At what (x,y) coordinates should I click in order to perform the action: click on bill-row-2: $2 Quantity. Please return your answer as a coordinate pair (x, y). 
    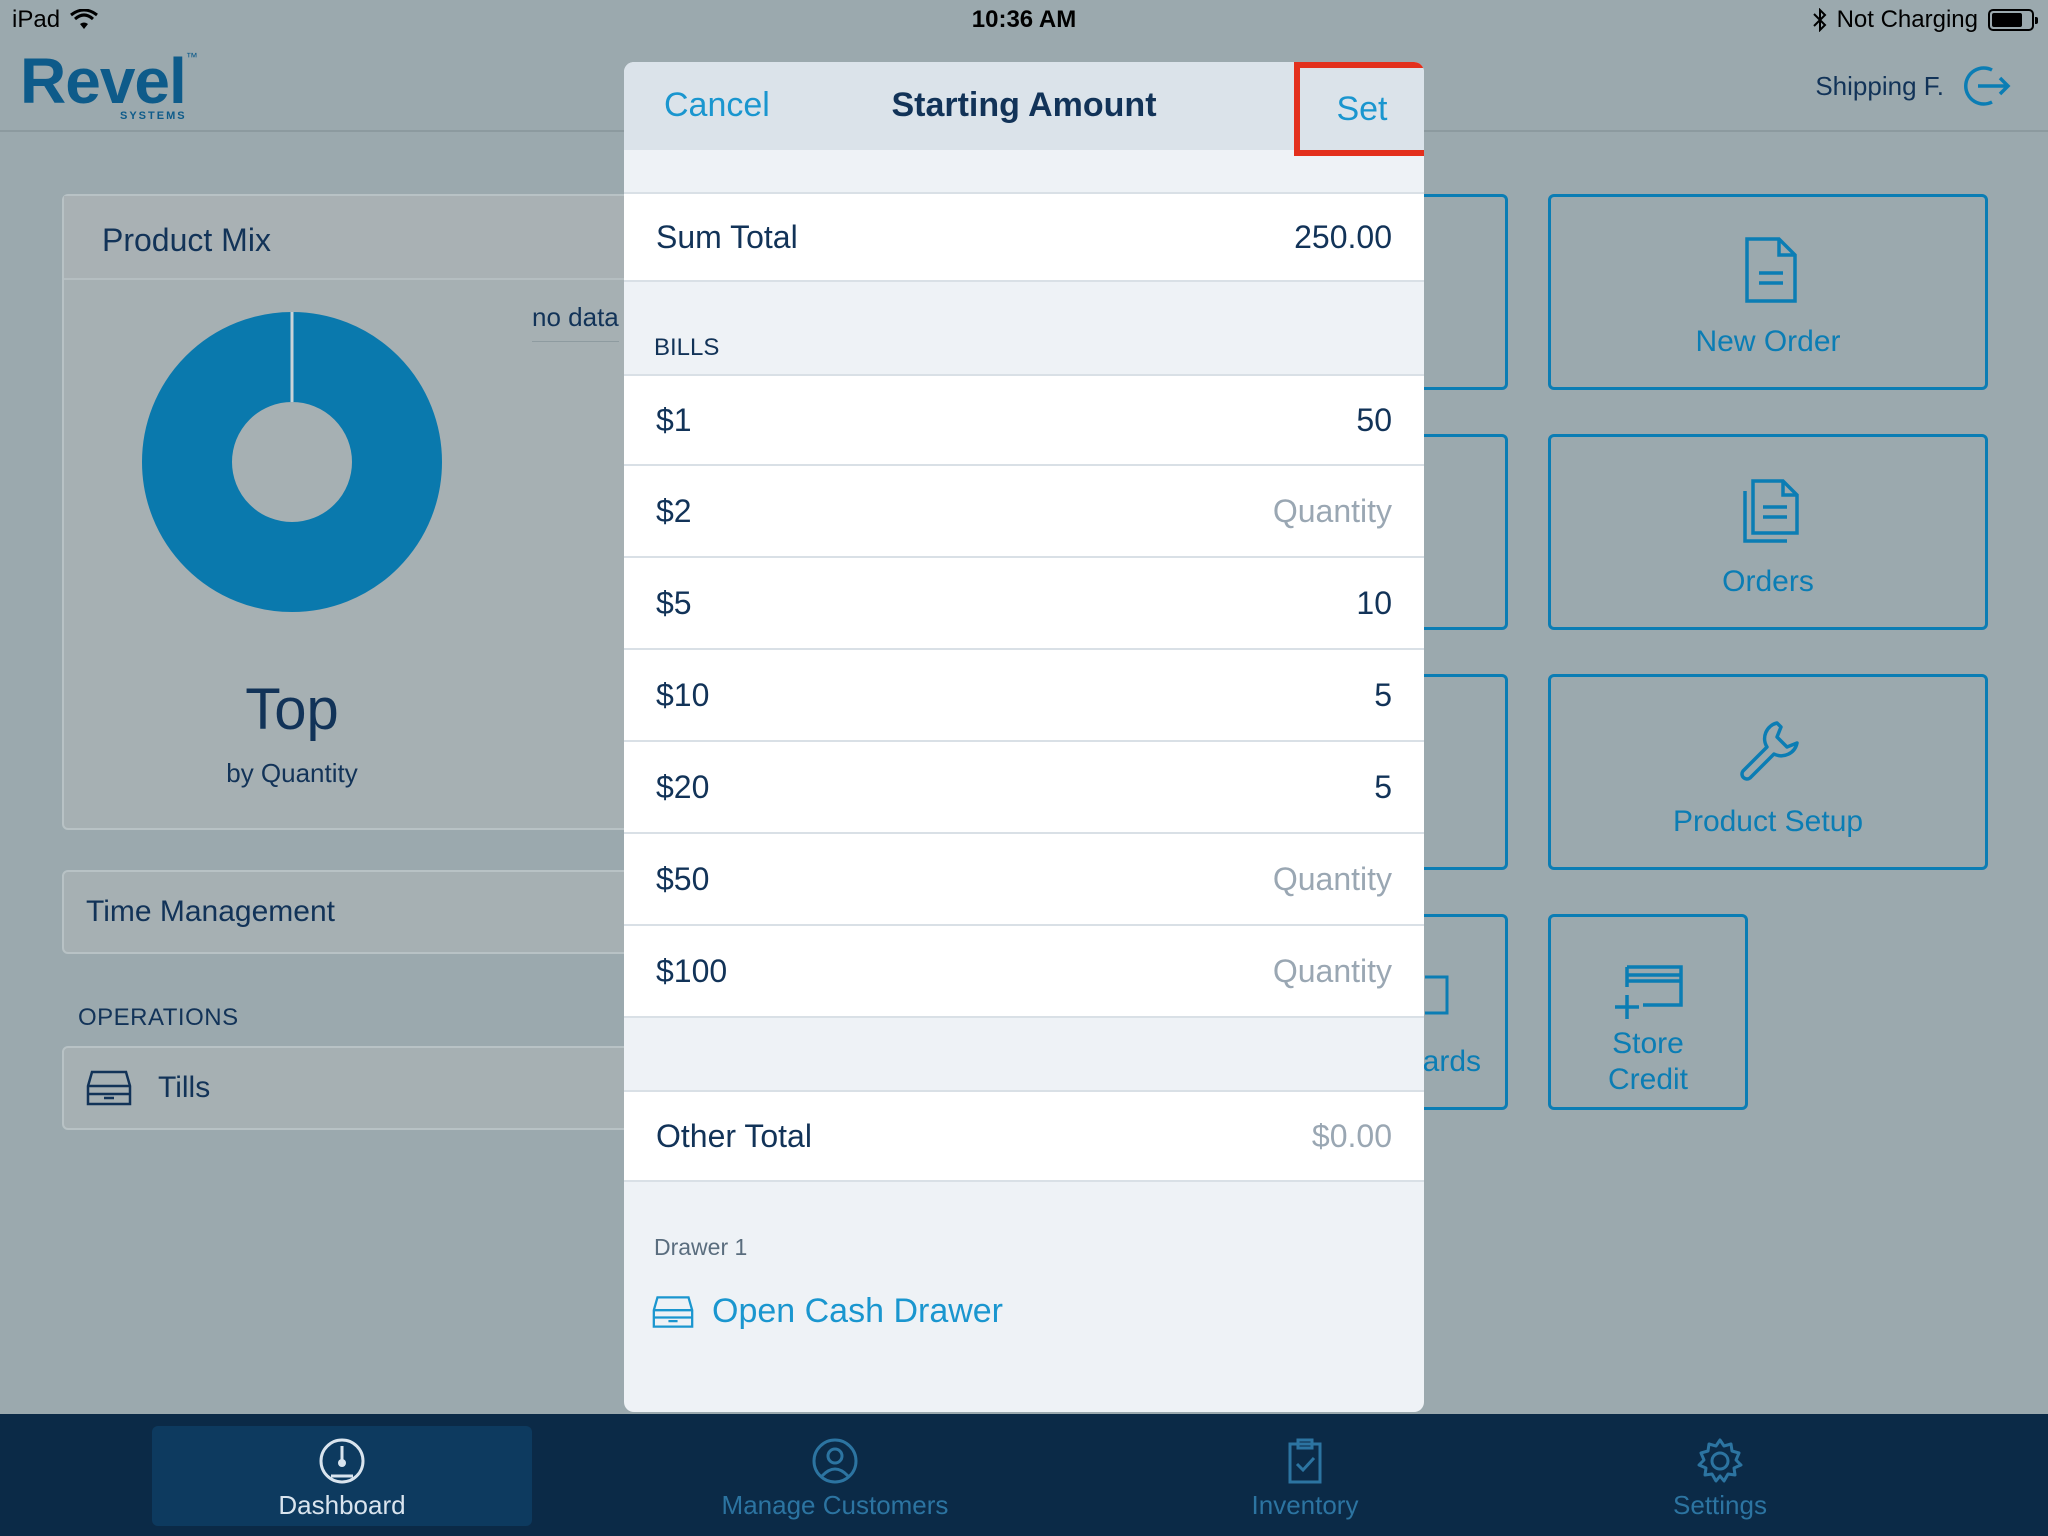
    Looking at the image, I should click on (1024, 512).